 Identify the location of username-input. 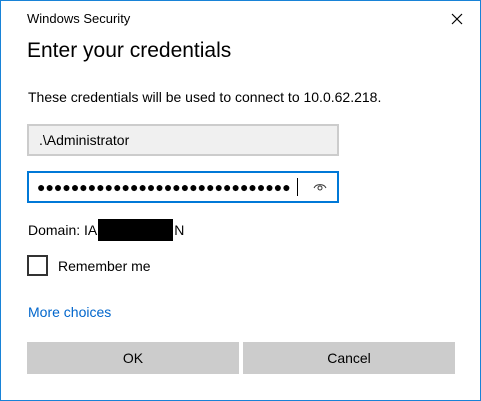
(183, 140).